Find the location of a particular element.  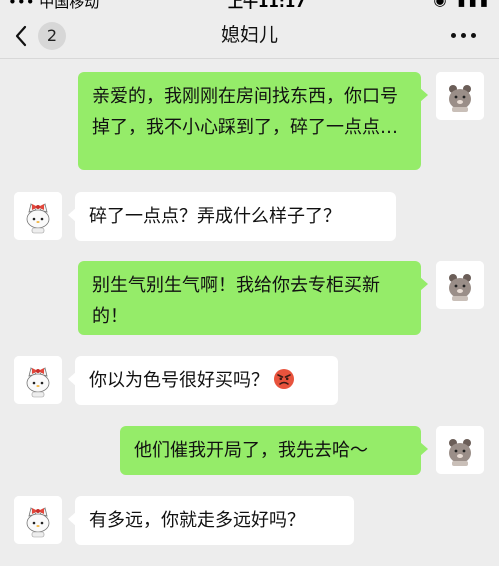

status-time: 上午11:17 is located at coordinates (267, 5).